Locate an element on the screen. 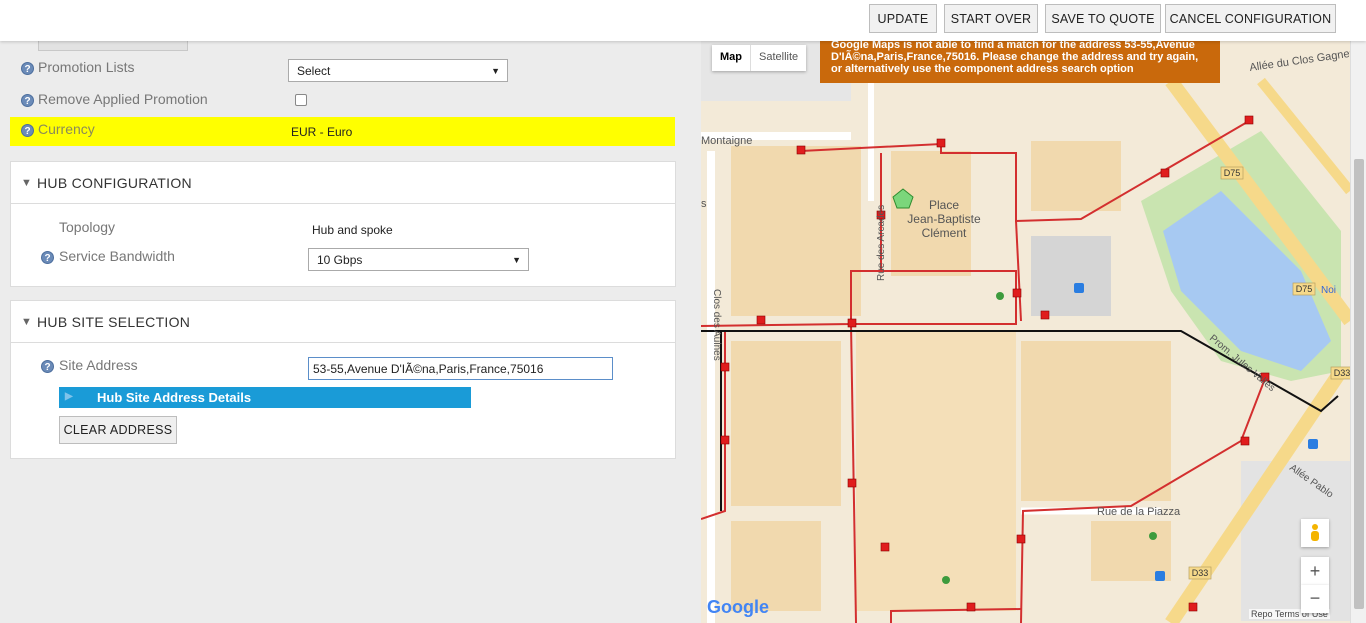  promotion-lists-select: Select ▼ is located at coordinates (398, 70).